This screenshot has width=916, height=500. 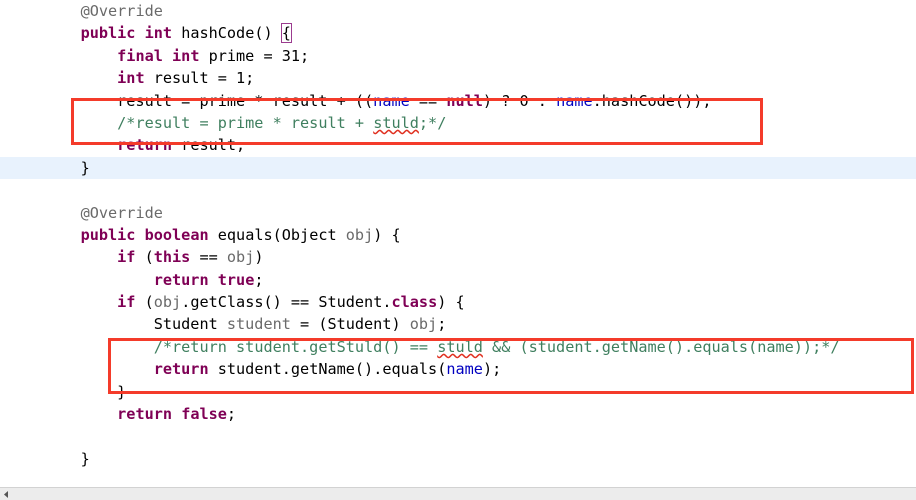 What do you see at coordinates (458, 235) in the screenshot?
I see `code-line: public boolean equals(Object obj) {` at bounding box center [458, 235].